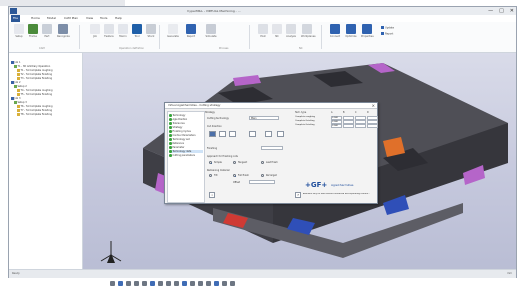  I want to click on direction-option-6-icon, so click(280, 134).